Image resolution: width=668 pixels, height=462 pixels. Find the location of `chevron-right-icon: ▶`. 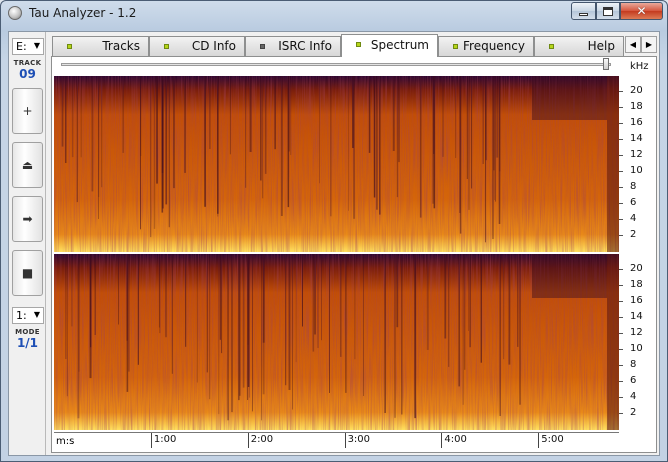

chevron-right-icon: ▶ is located at coordinates (649, 44).